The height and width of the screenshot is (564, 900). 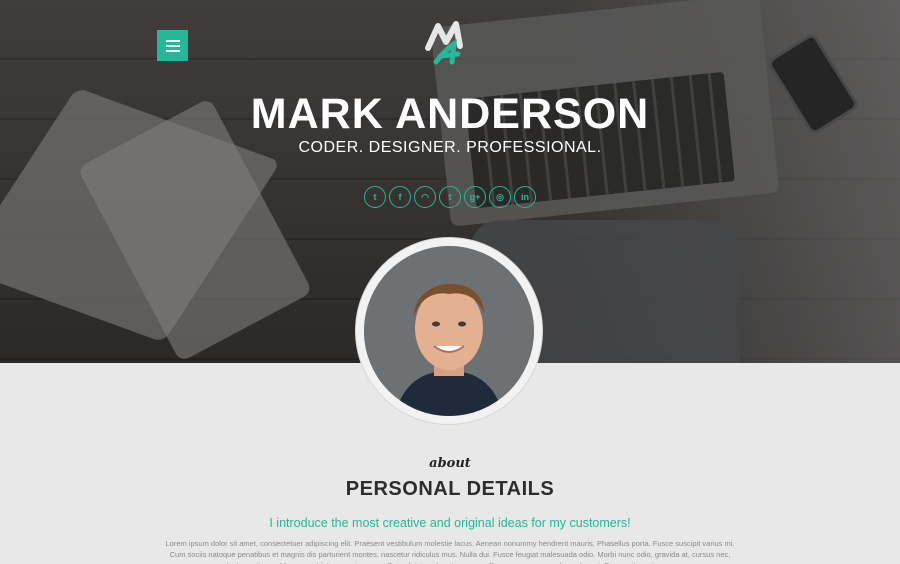 I want to click on social-links: t f ◠ t g+ ◎ in, so click(x=450, y=197).